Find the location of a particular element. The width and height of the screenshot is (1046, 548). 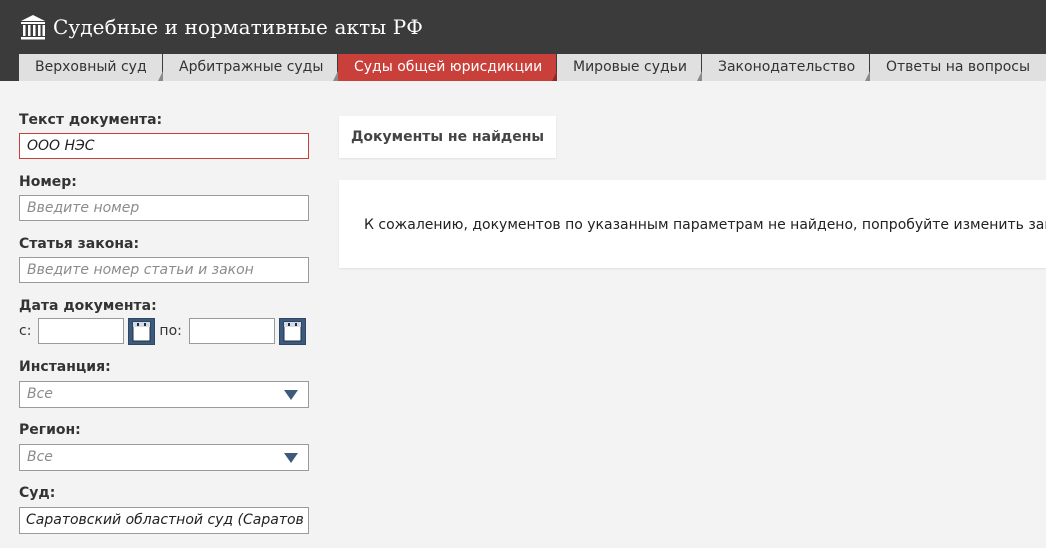

date-to-calendar-button is located at coordinates (292, 331).